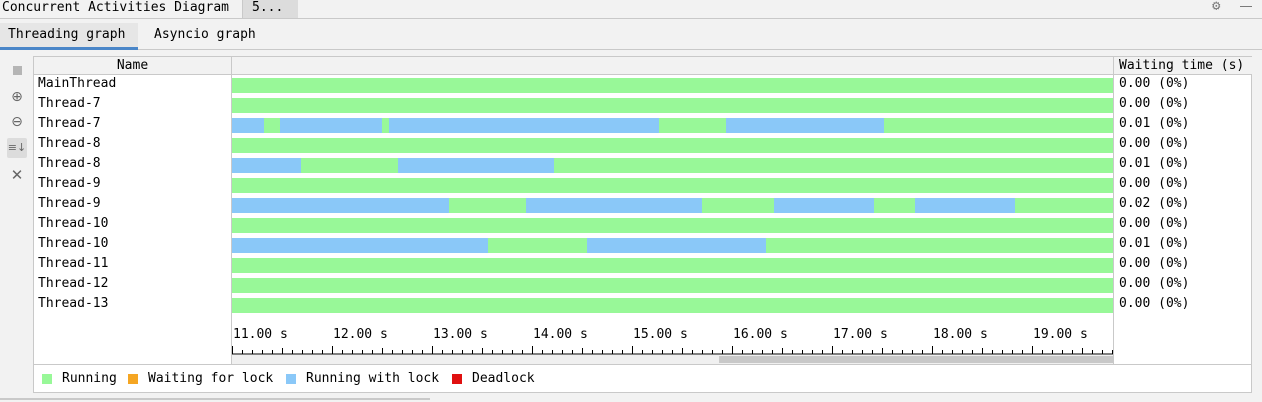 The width and height of the screenshot is (1262, 402). I want to click on tab-threading-graph: Threading graph, so click(69, 36).